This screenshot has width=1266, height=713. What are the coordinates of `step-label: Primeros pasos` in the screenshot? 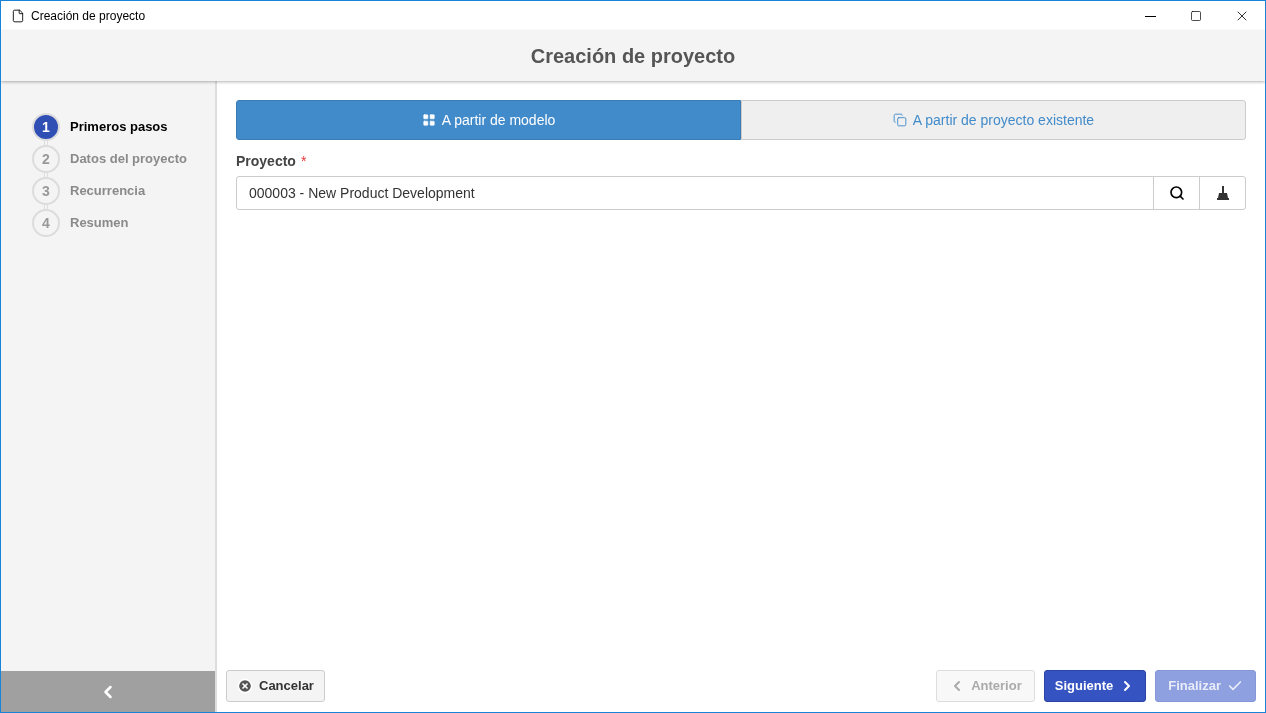 It's located at (119, 127).